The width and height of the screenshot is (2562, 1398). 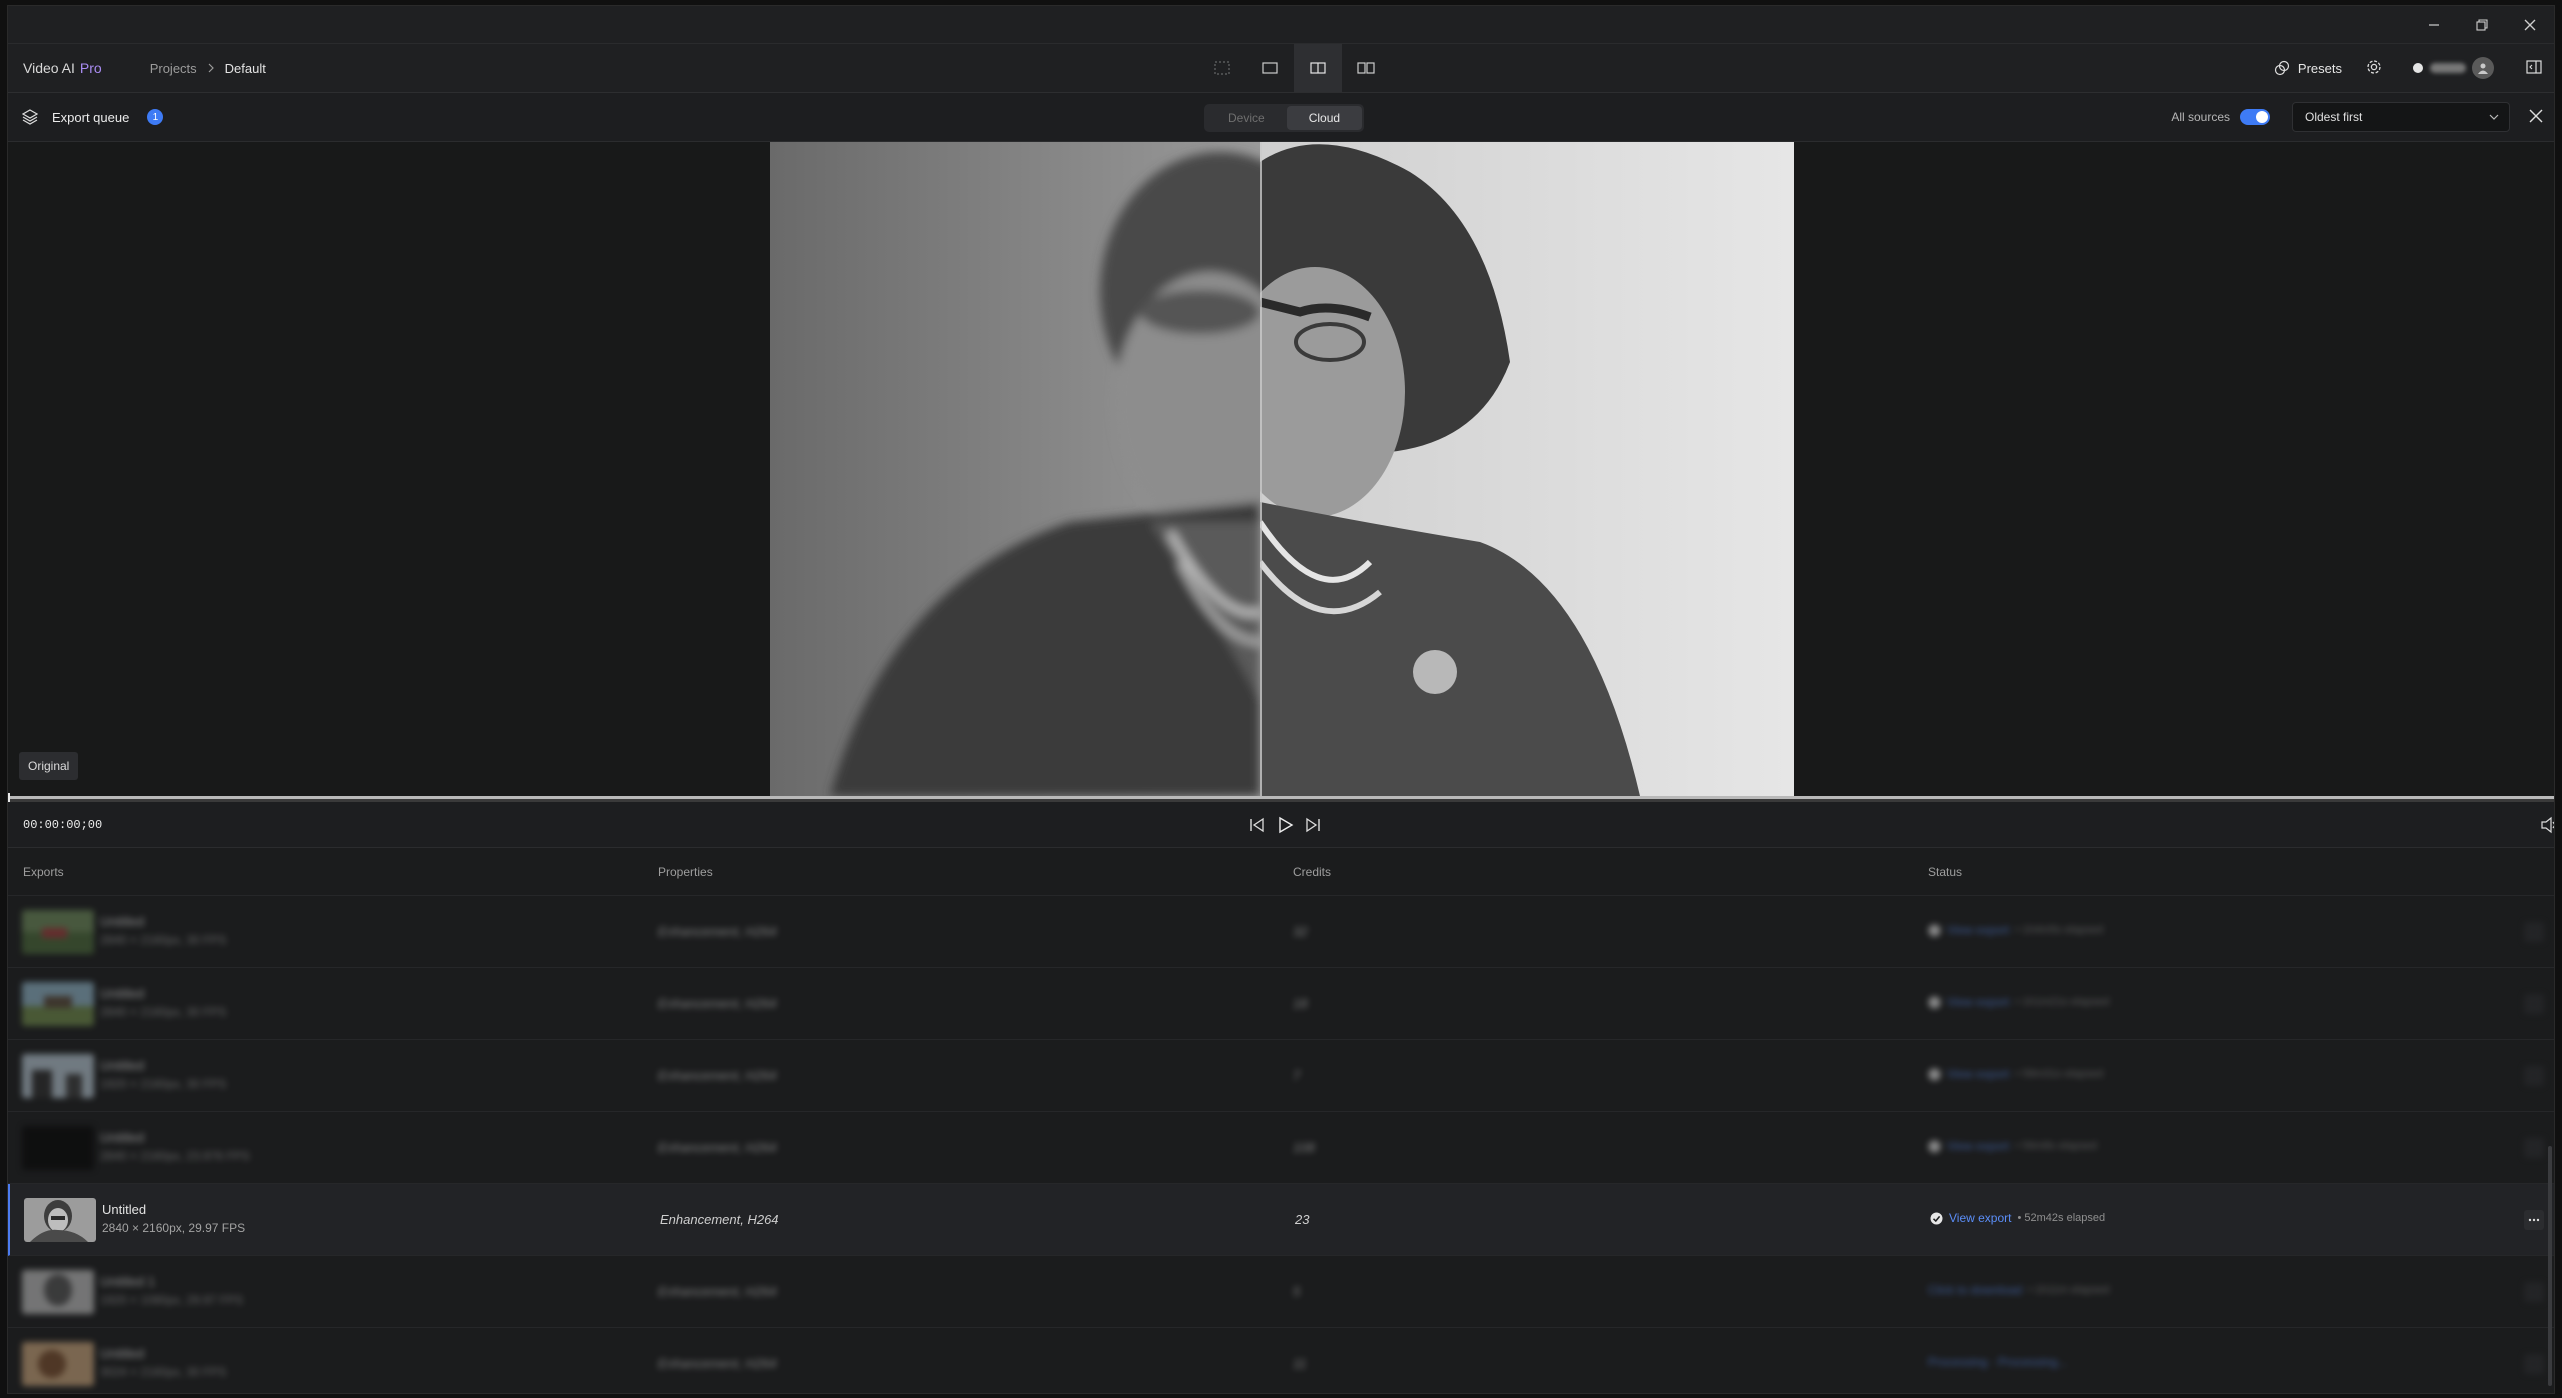 I want to click on presets-button: Presets, so click(x=2308, y=68).